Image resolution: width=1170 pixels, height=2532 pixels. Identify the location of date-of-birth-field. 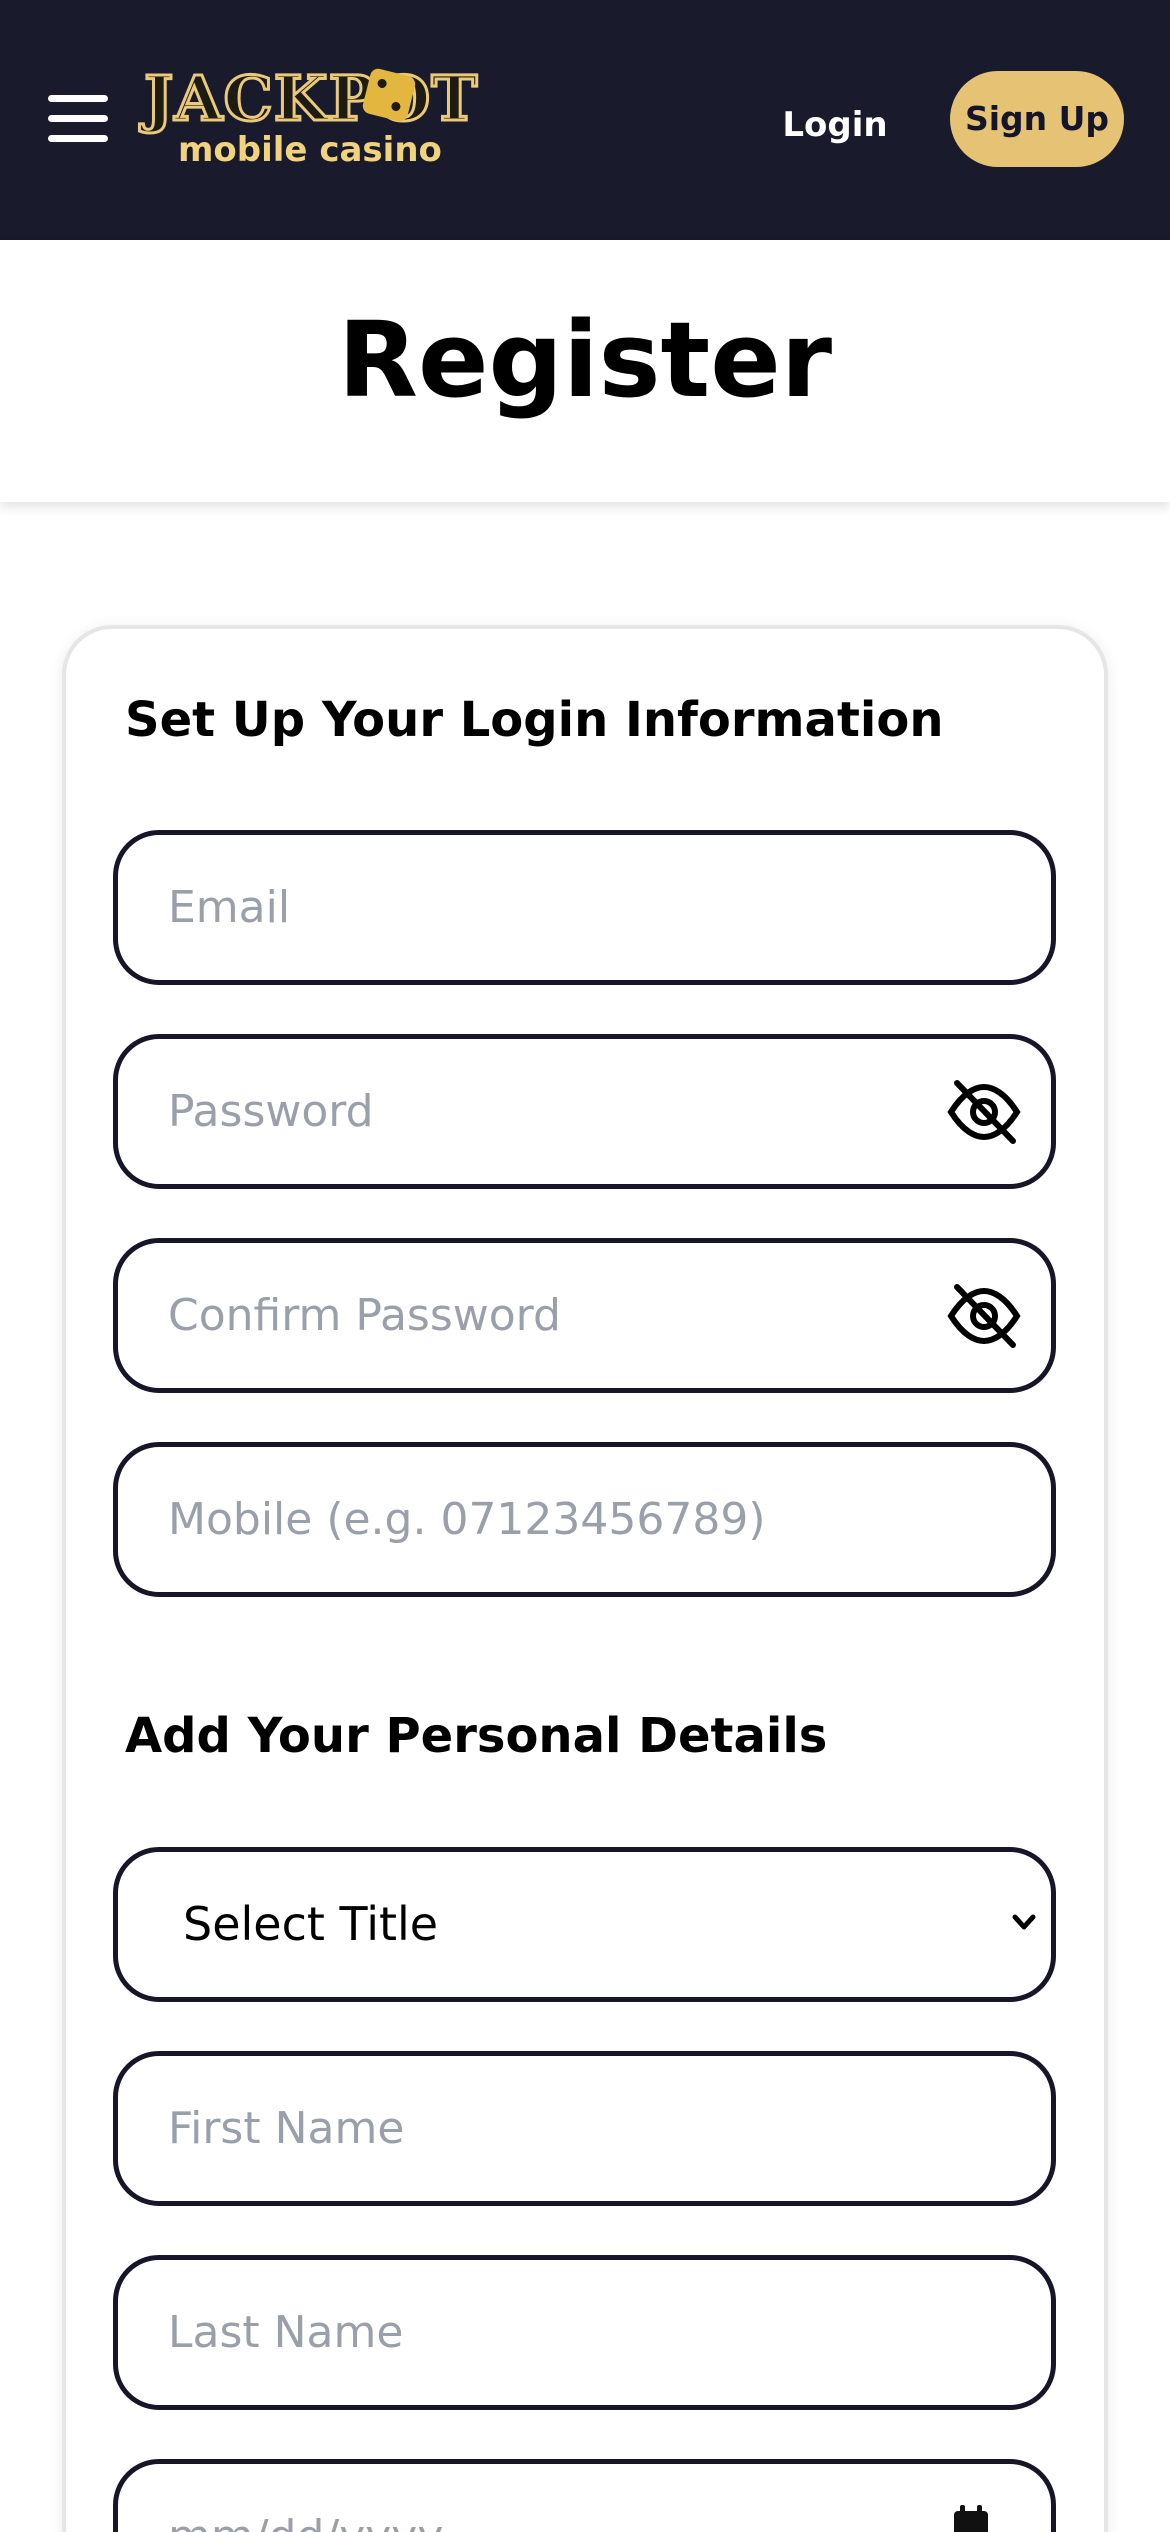
(584, 2495).